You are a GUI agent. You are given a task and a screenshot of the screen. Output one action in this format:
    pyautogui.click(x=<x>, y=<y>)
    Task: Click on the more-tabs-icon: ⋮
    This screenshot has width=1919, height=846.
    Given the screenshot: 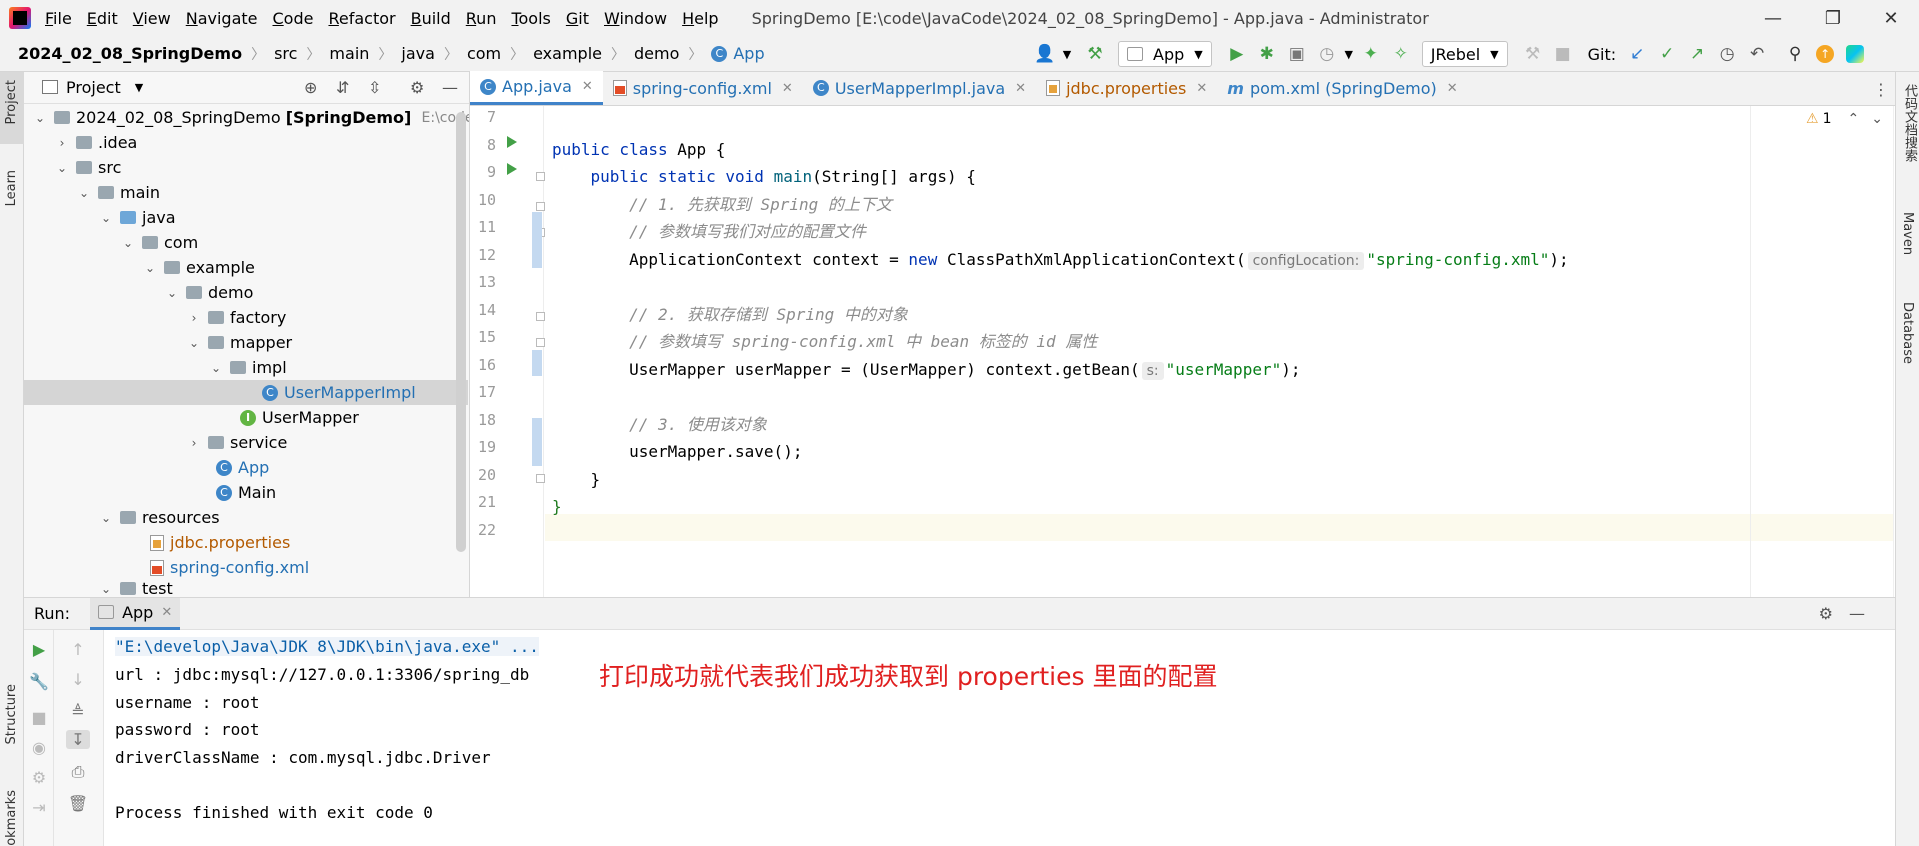 What is the action you would take?
    pyautogui.click(x=1881, y=89)
    